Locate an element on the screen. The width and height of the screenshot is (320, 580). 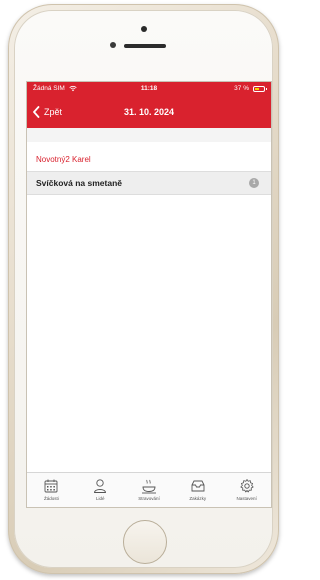
navigation-bar: Zpět 31. 10. 2024 is located at coordinates (149, 112).